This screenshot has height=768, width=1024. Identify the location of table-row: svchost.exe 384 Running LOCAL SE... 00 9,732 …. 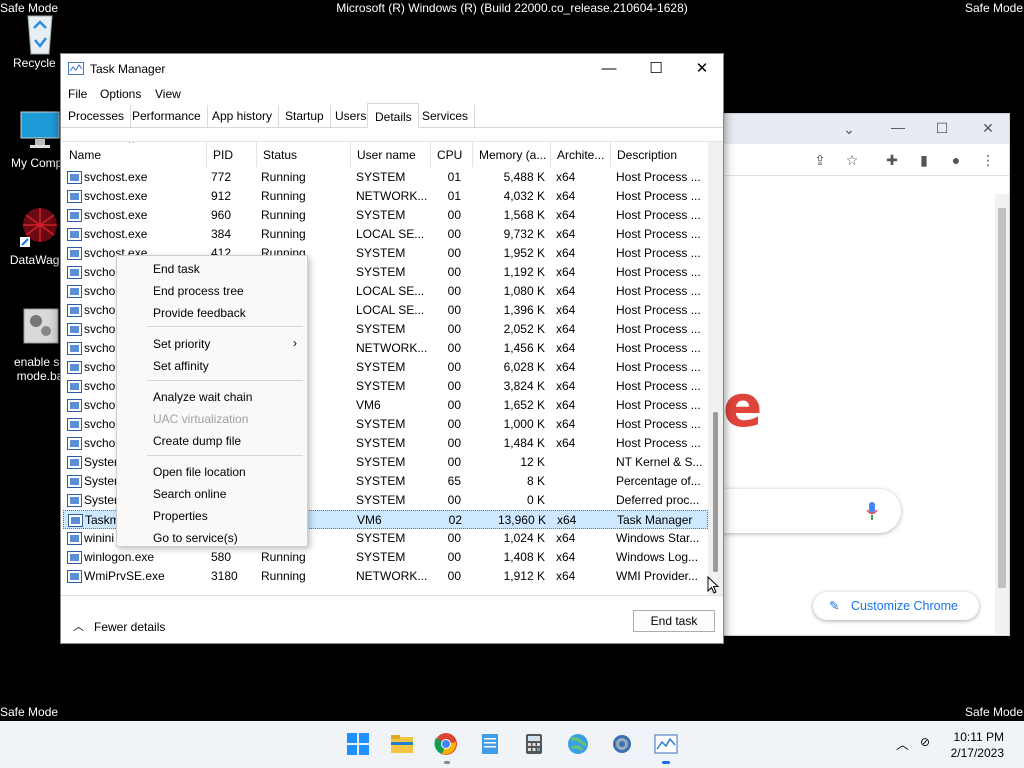
(385, 234).